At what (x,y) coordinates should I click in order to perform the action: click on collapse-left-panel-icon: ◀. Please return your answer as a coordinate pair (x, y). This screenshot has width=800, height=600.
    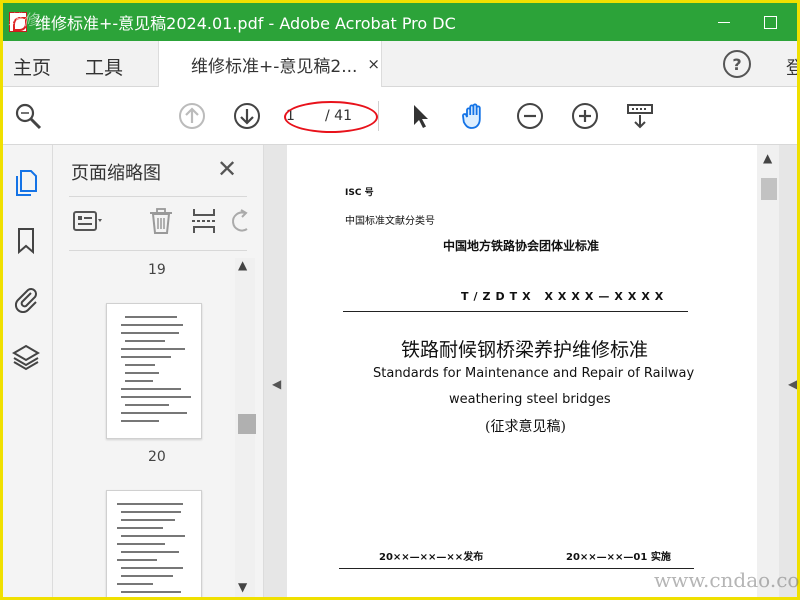
    Looking at the image, I should click on (276, 384).